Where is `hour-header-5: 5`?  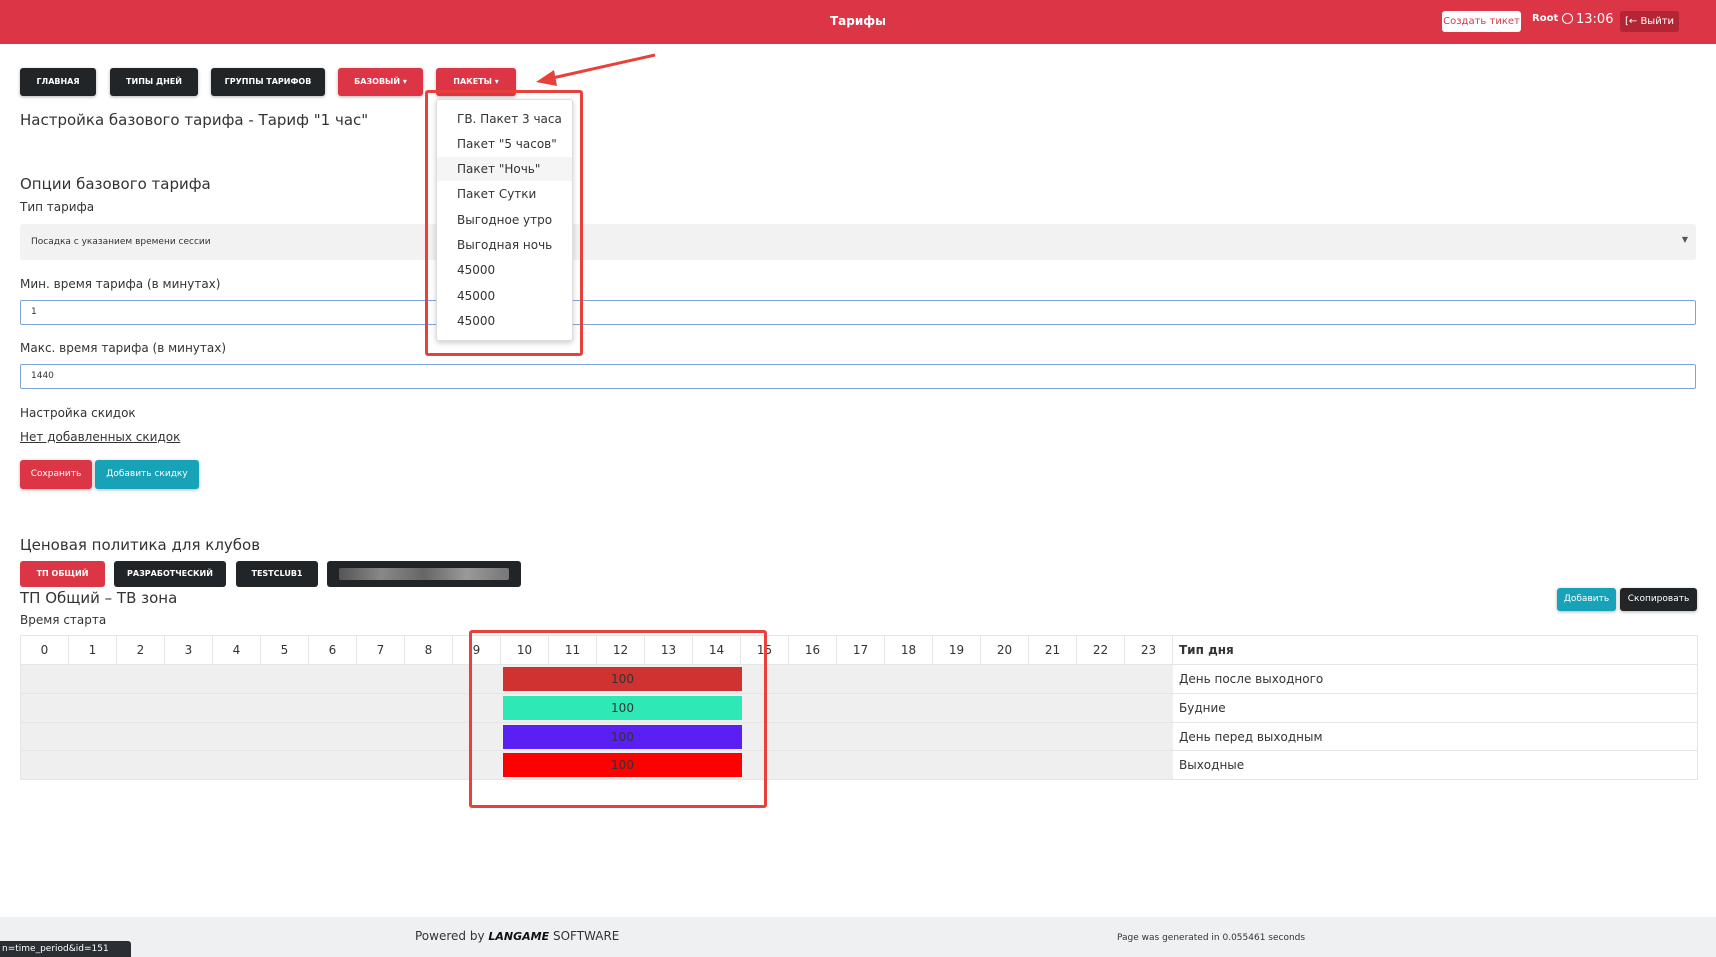
hour-header-5: 5 is located at coordinates (285, 650).